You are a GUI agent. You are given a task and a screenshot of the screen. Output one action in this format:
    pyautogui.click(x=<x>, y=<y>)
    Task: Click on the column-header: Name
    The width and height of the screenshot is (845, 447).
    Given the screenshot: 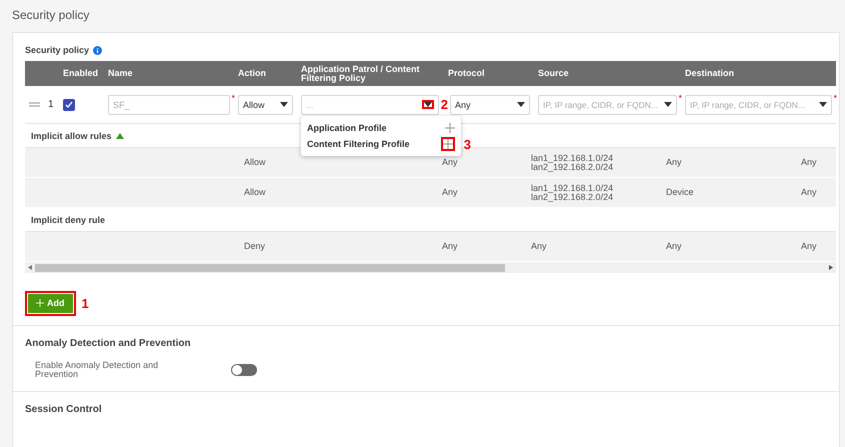 What is the action you would take?
    pyautogui.click(x=120, y=73)
    